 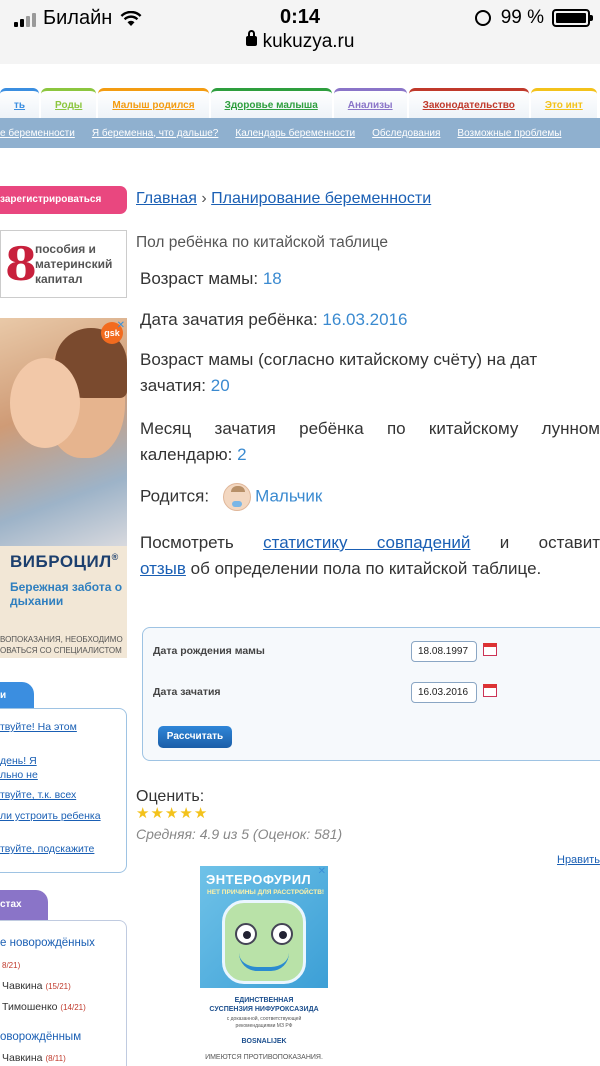 What do you see at coordinates (21, 264) in the screenshot?
I see `promo-number: 8` at bounding box center [21, 264].